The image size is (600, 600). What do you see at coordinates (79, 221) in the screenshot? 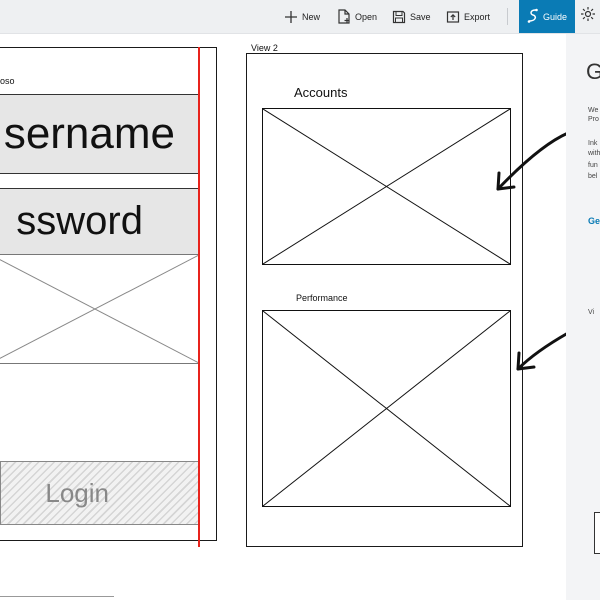
I see `password-text: ssword` at bounding box center [79, 221].